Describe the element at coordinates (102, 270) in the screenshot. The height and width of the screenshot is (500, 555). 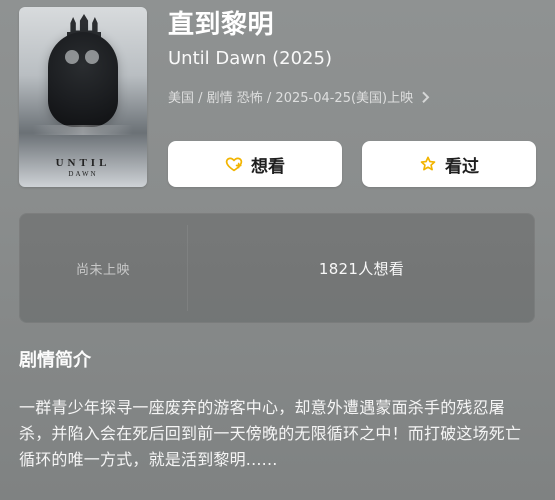
I see `release-status: 尚未上映` at that location.